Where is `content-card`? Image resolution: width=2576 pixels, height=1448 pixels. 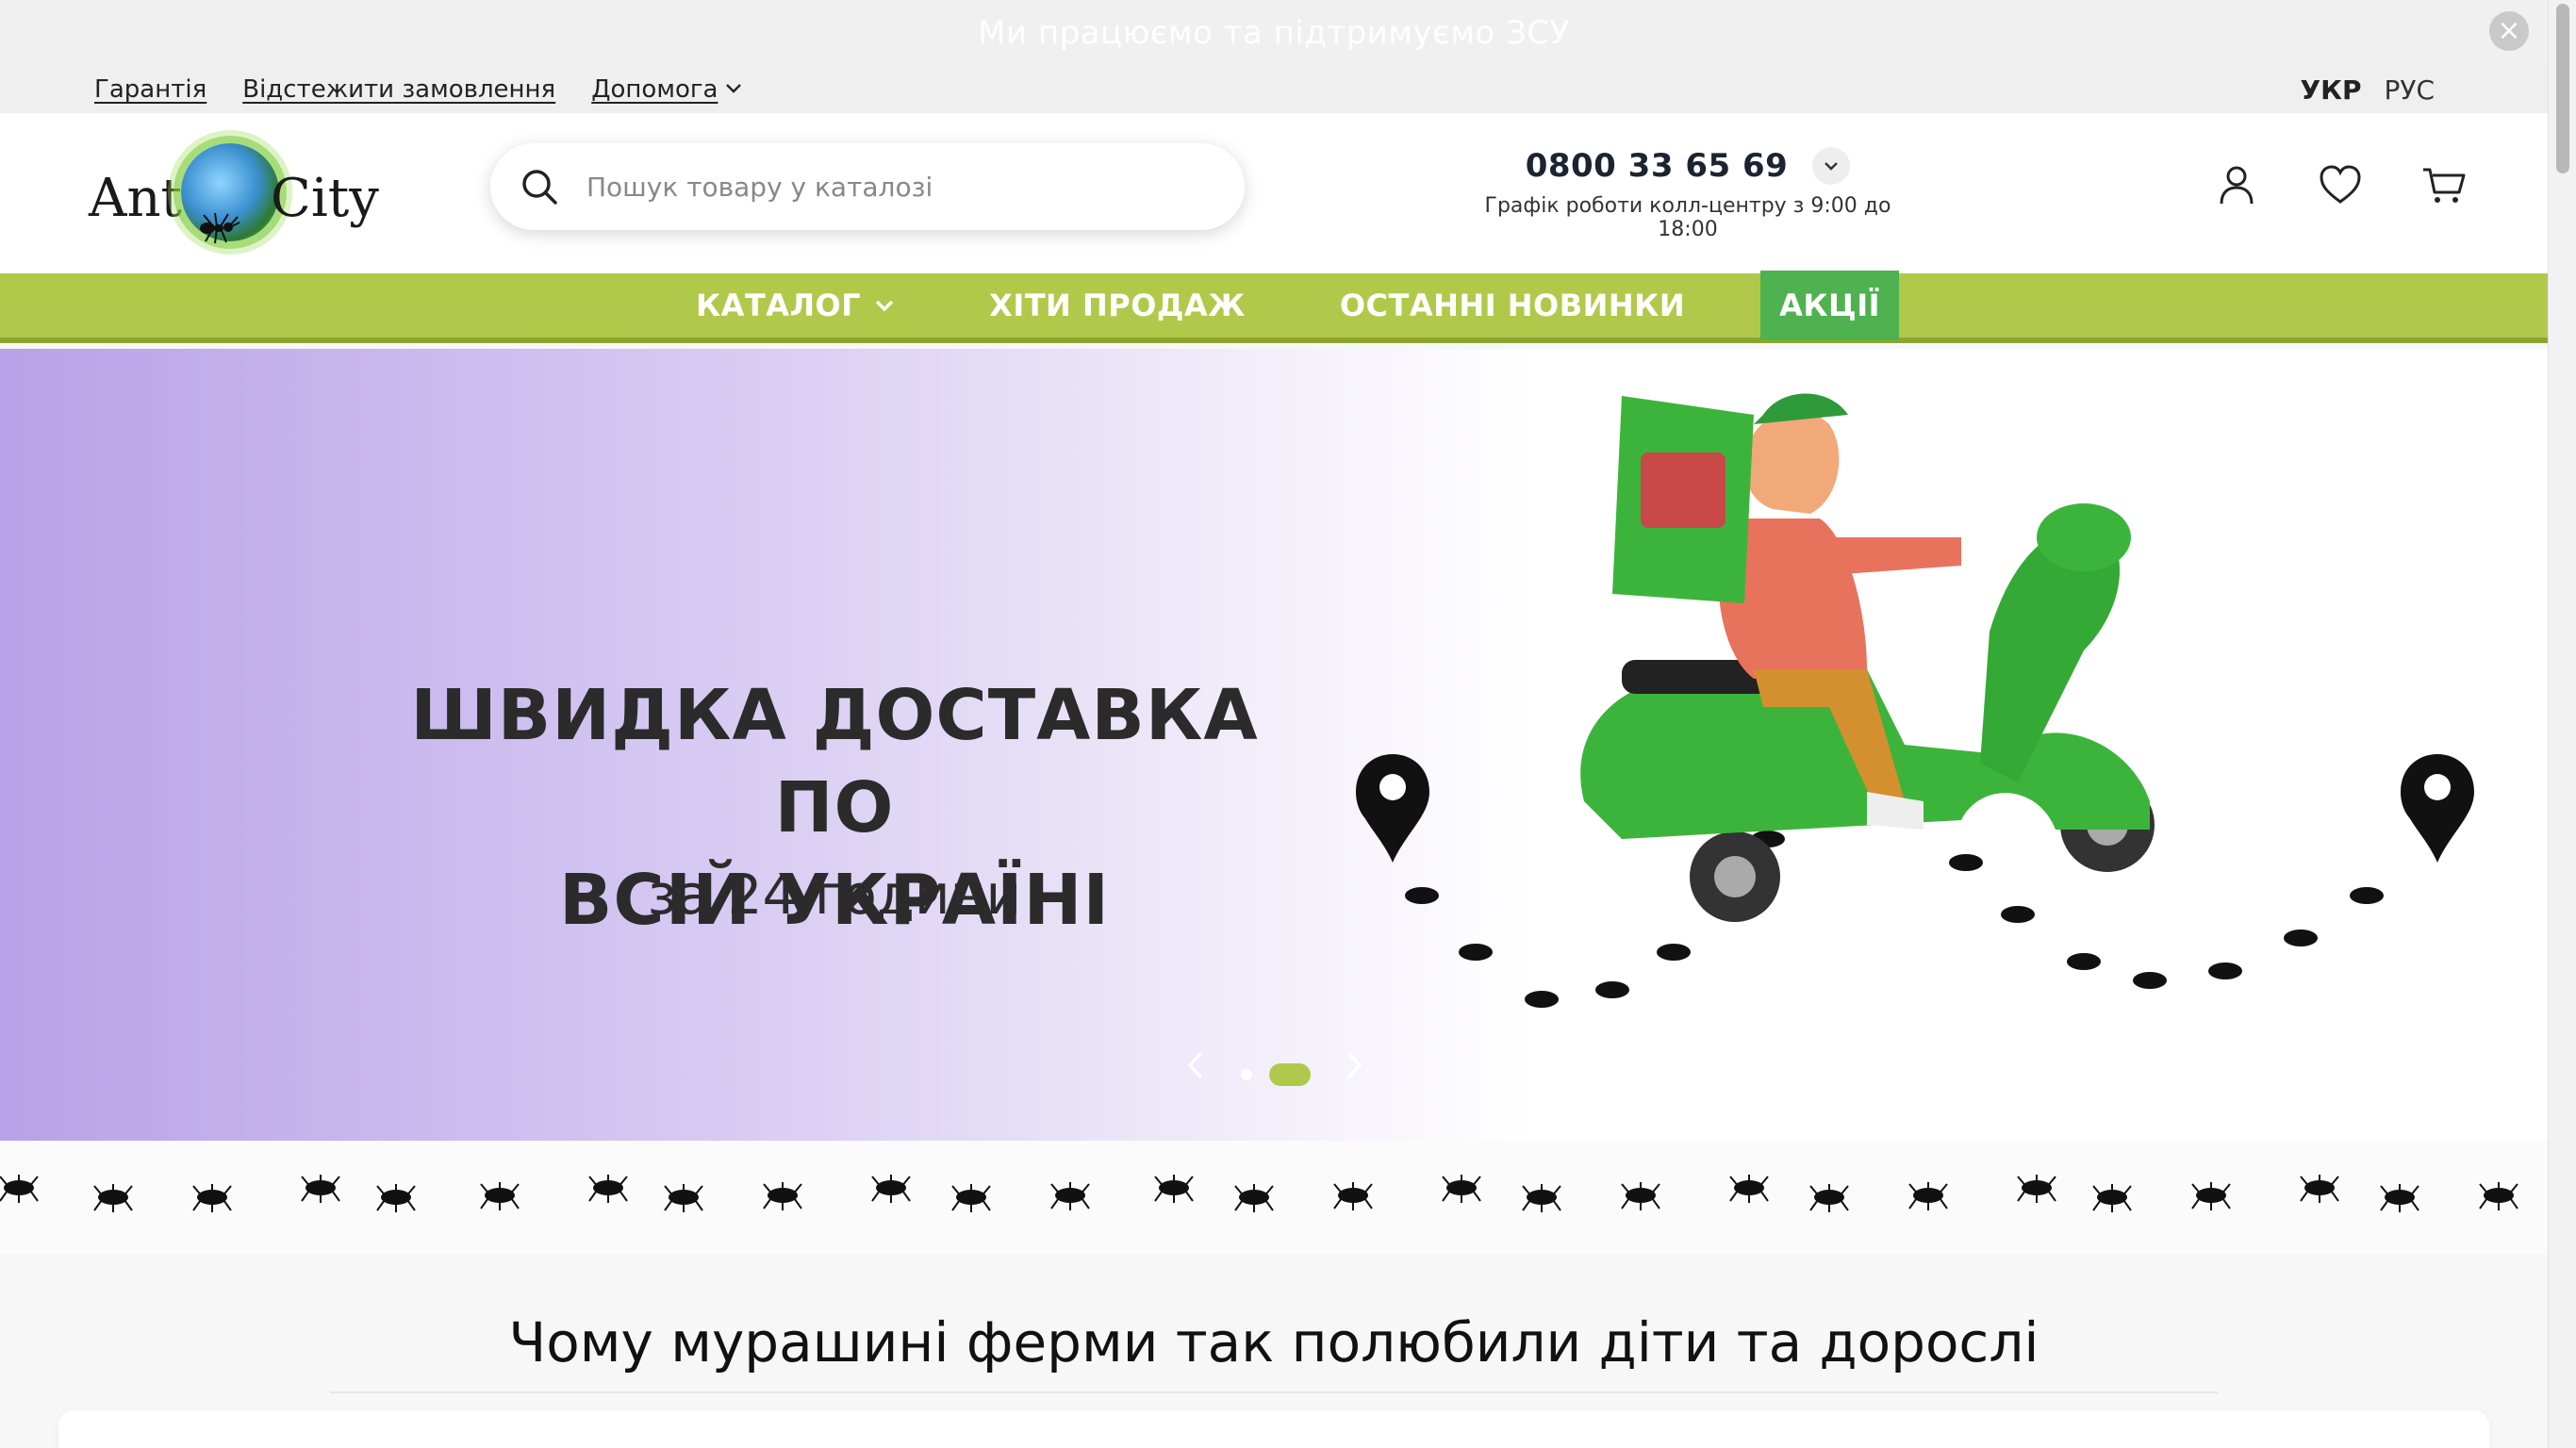 content-card is located at coordinates (1273, 1429).